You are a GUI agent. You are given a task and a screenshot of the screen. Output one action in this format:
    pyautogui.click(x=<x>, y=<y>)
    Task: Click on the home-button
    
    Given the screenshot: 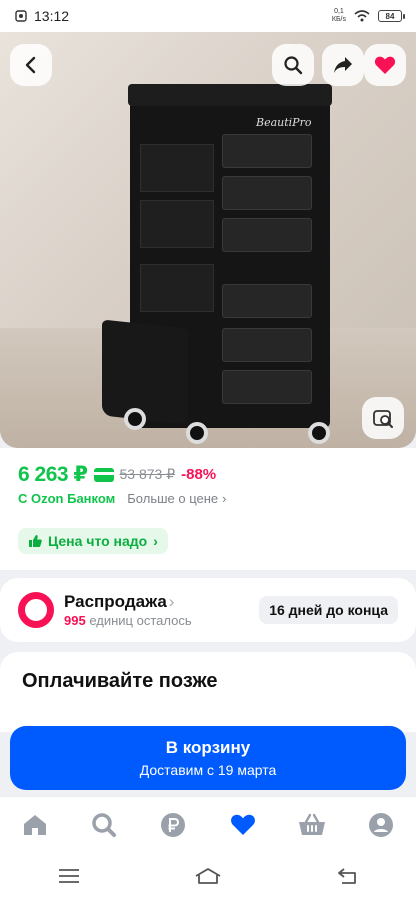 What is the action you would take?
    pyautogui.click(x=208, y=876)
    